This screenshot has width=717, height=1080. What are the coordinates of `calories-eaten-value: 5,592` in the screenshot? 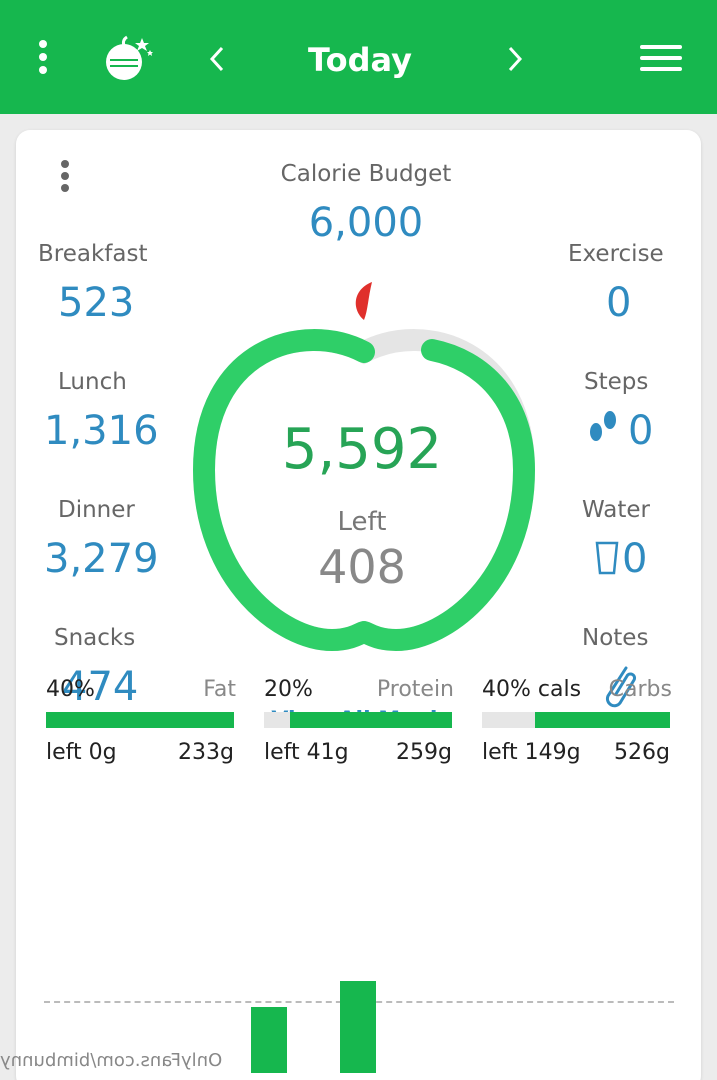 It's located at (362, 449).